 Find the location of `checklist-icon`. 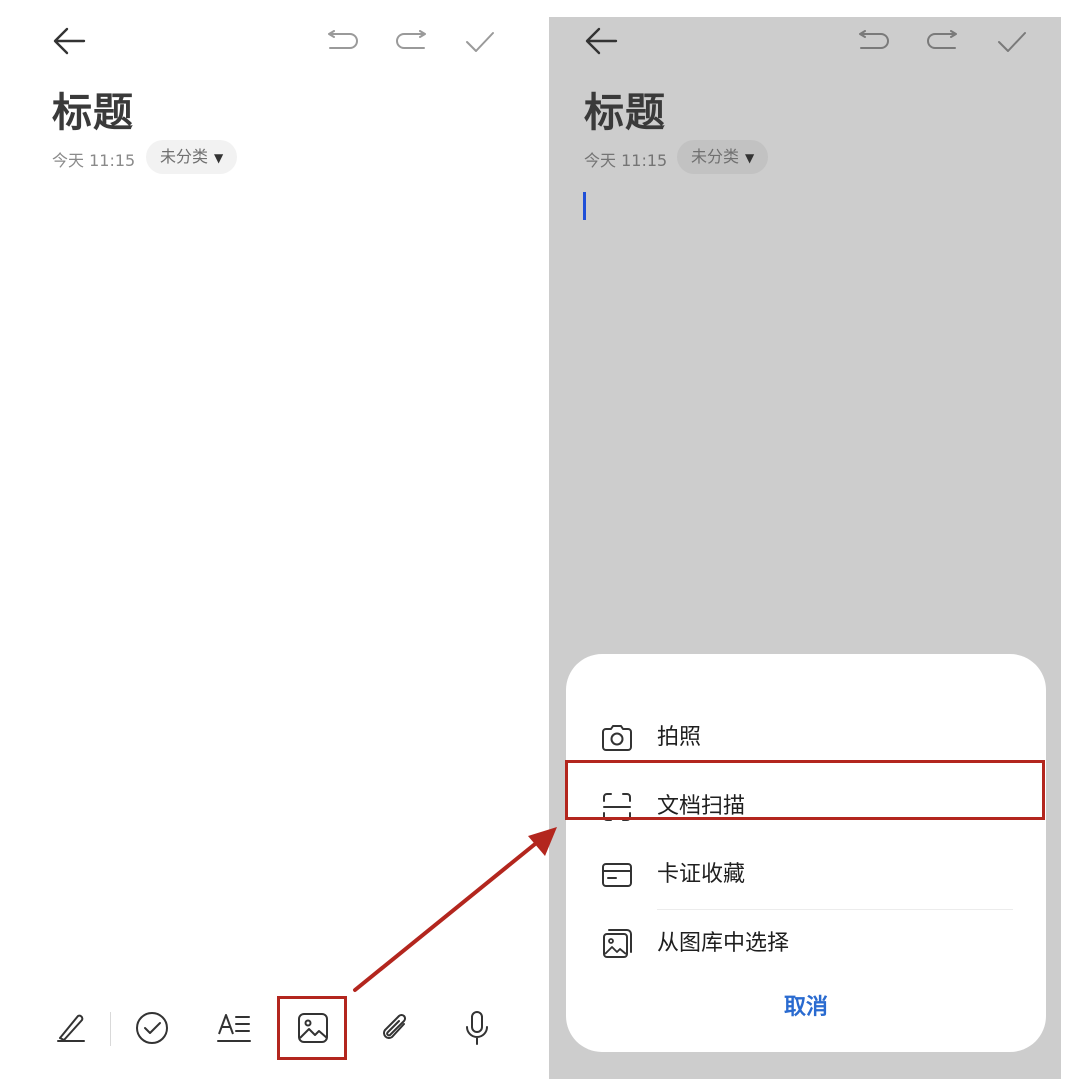

checklist-icon is located at coordinates (152, 1028).